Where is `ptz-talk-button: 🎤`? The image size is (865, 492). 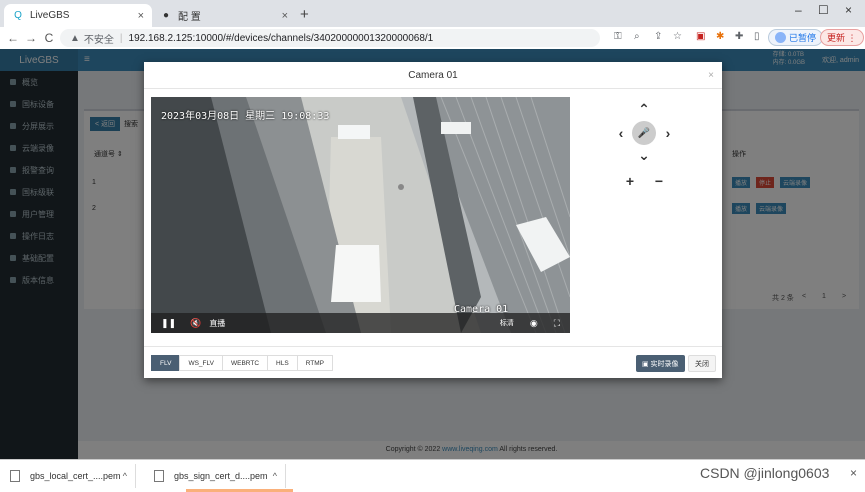
ptz-talk-button: 🎤 is located at coordinates (644, 133).